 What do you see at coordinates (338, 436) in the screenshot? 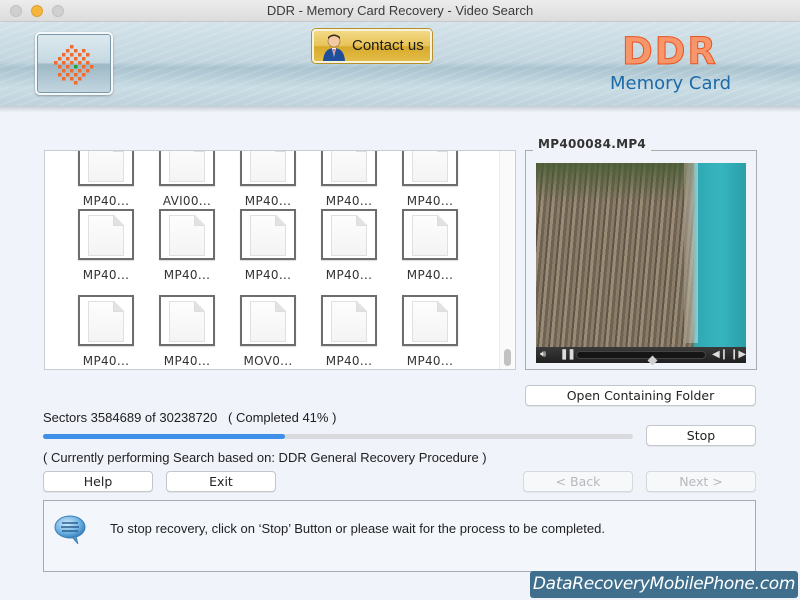
I see `progress-bar` at bounding box center [338, 436].